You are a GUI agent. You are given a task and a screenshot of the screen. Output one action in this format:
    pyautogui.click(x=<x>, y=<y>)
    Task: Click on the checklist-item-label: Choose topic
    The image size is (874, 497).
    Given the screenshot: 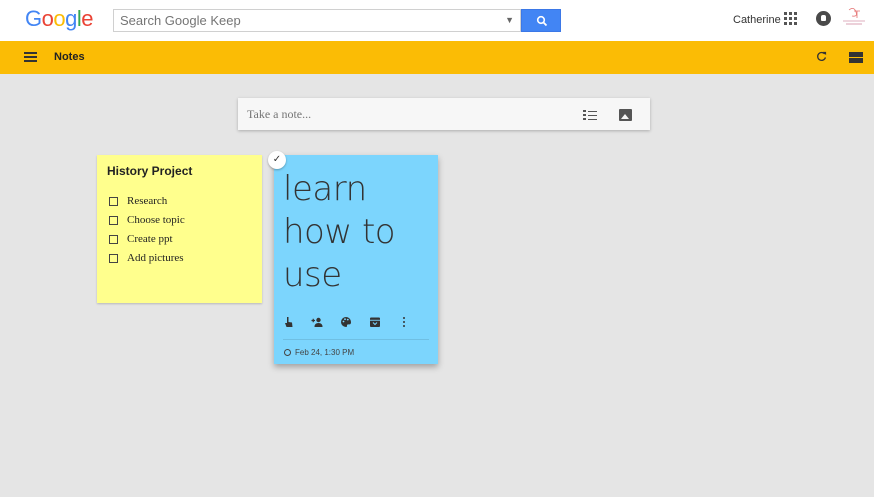 What is the action you would take?
    pyautogui.click(x=156, y=220)
    